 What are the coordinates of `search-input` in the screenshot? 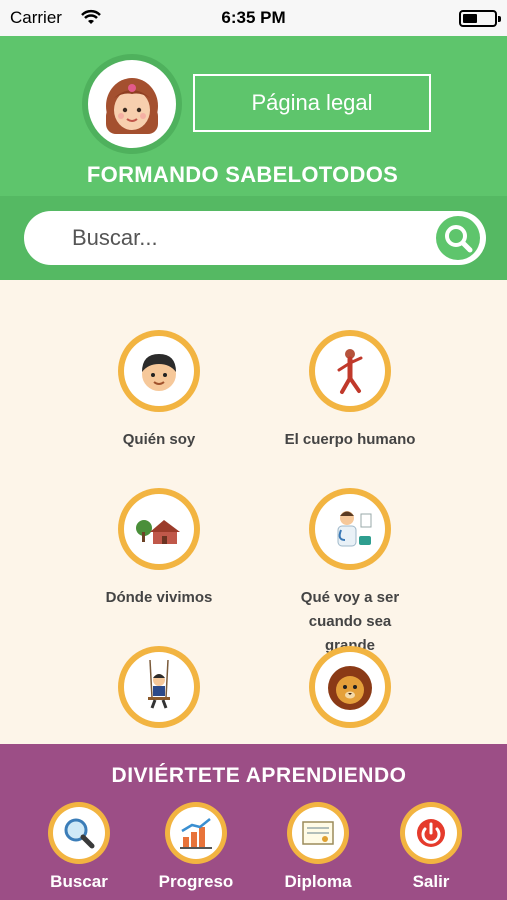 It's located at (247, 238).